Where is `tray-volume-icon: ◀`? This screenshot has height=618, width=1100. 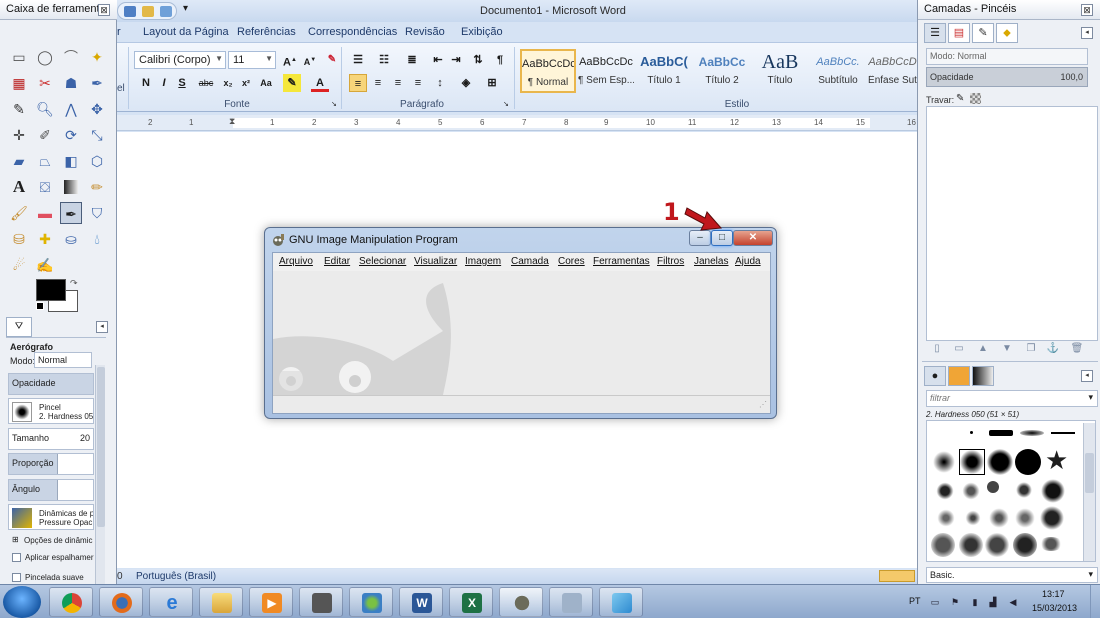 tray-volume-icon: ◀ is located at coordinates (1013, 602).